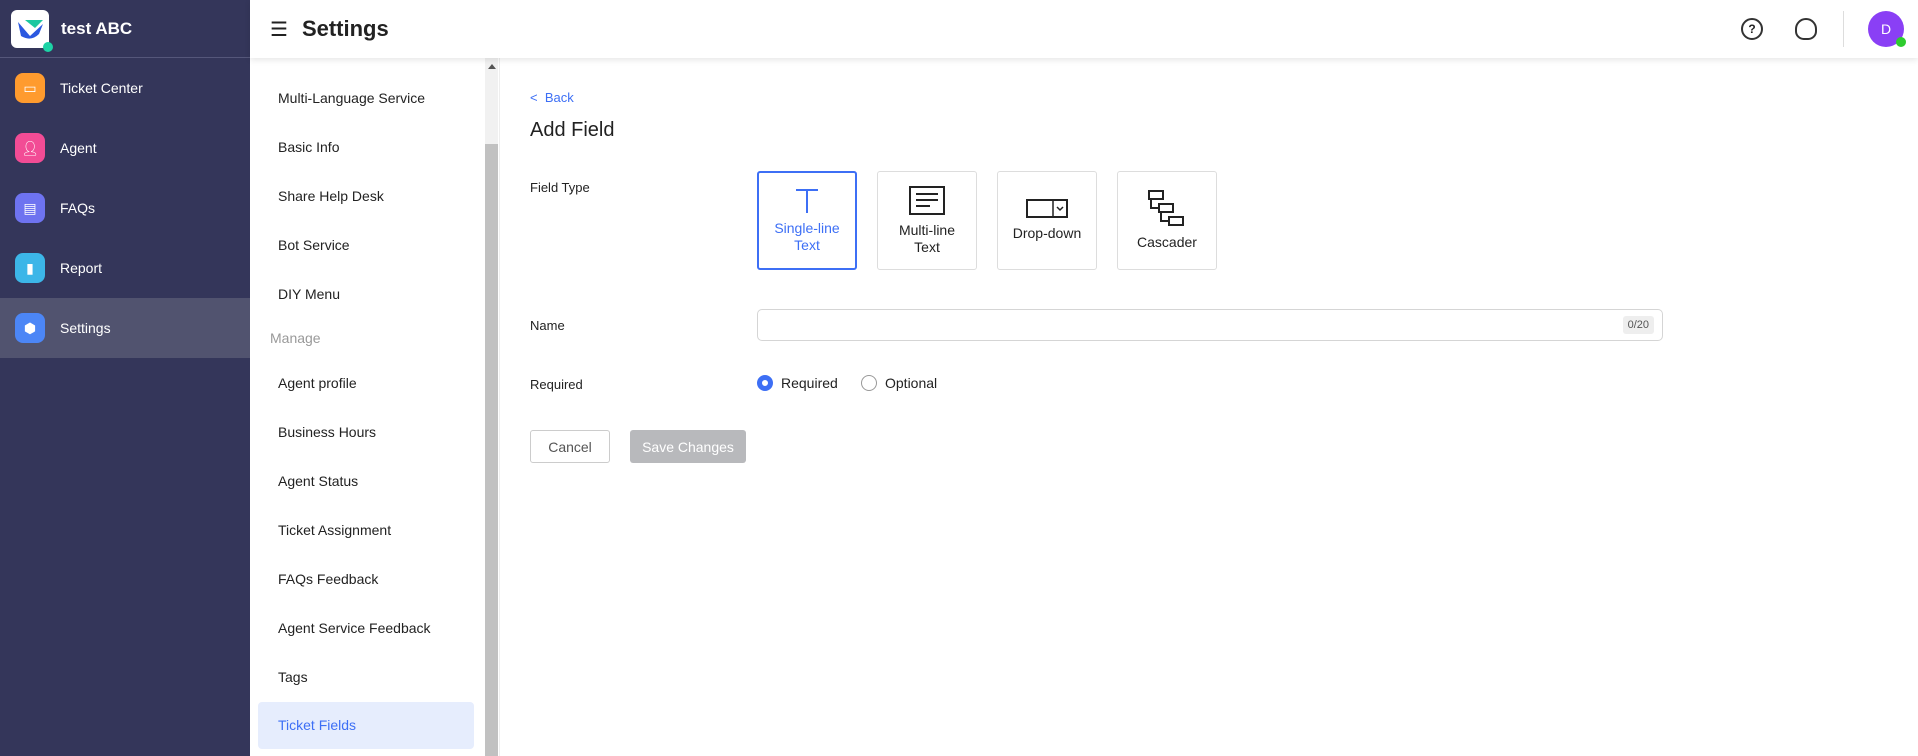 The image size is (1918, 756). Describe the element at coordinates (354, 628) in the screenshot. I see `submenu-item: Agent Service Feedback` at that location.